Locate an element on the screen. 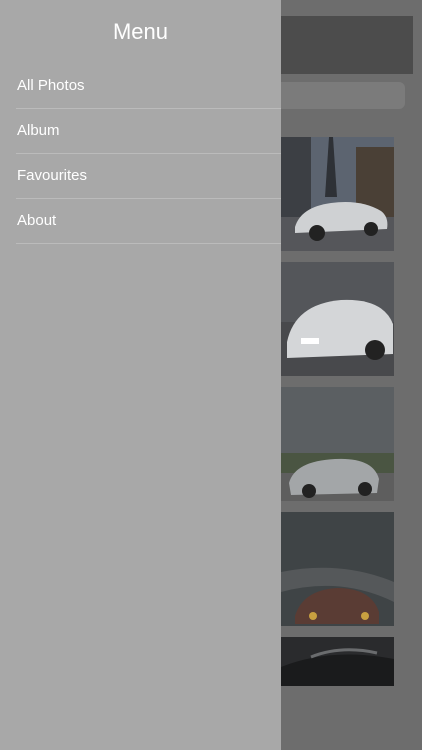  menu-item-favourites: Favourites is located at coordinates (148, 176).